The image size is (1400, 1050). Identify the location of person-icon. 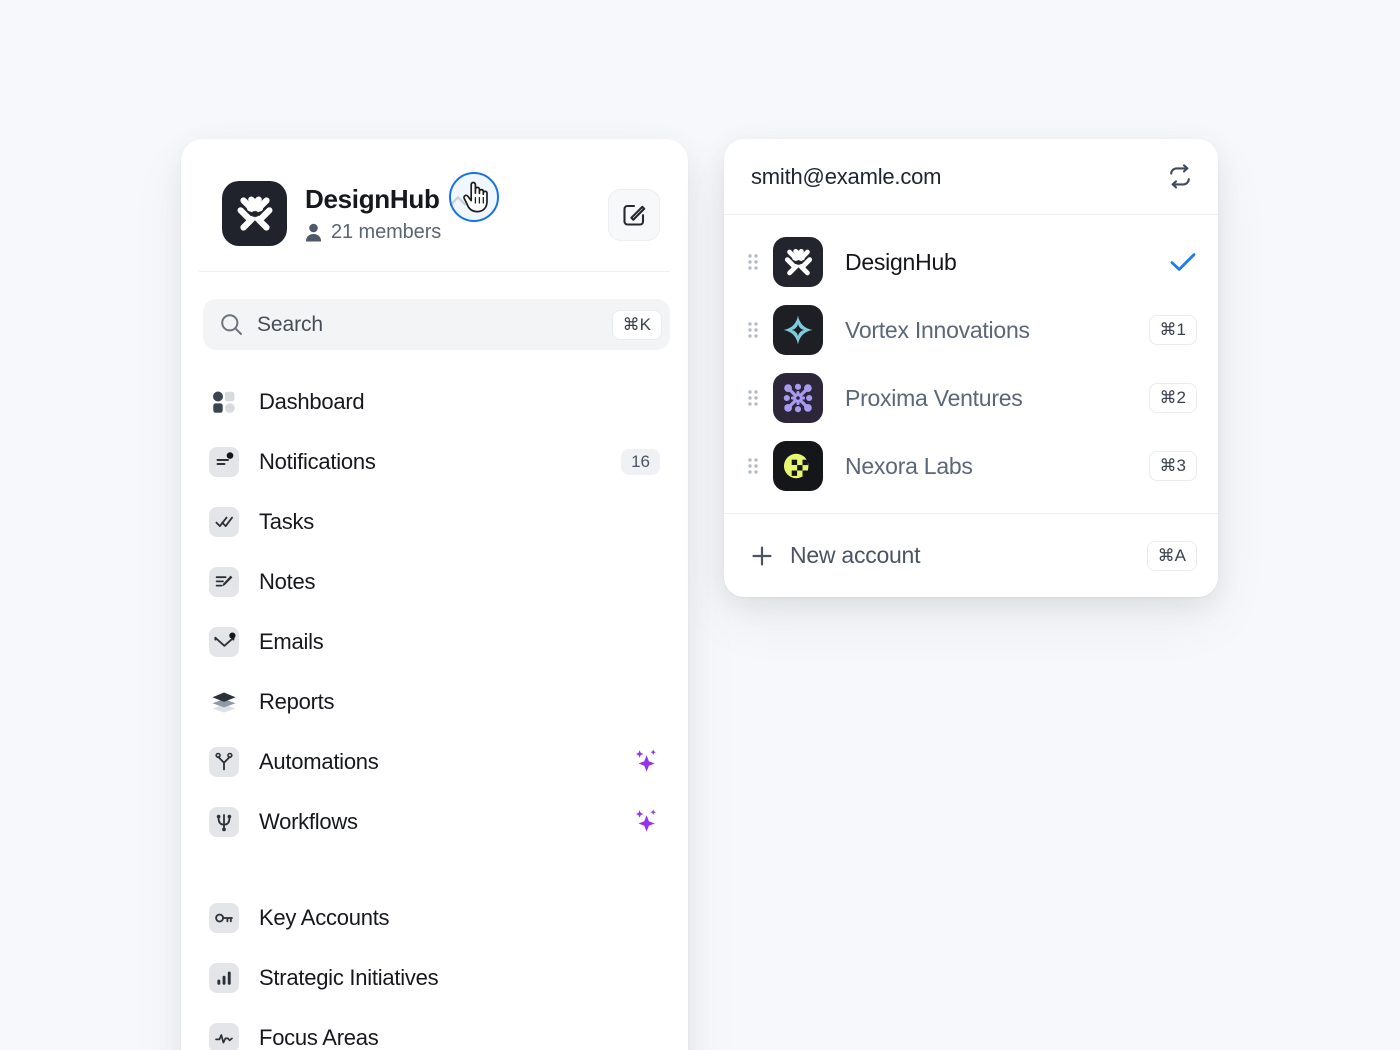
(313, 232).